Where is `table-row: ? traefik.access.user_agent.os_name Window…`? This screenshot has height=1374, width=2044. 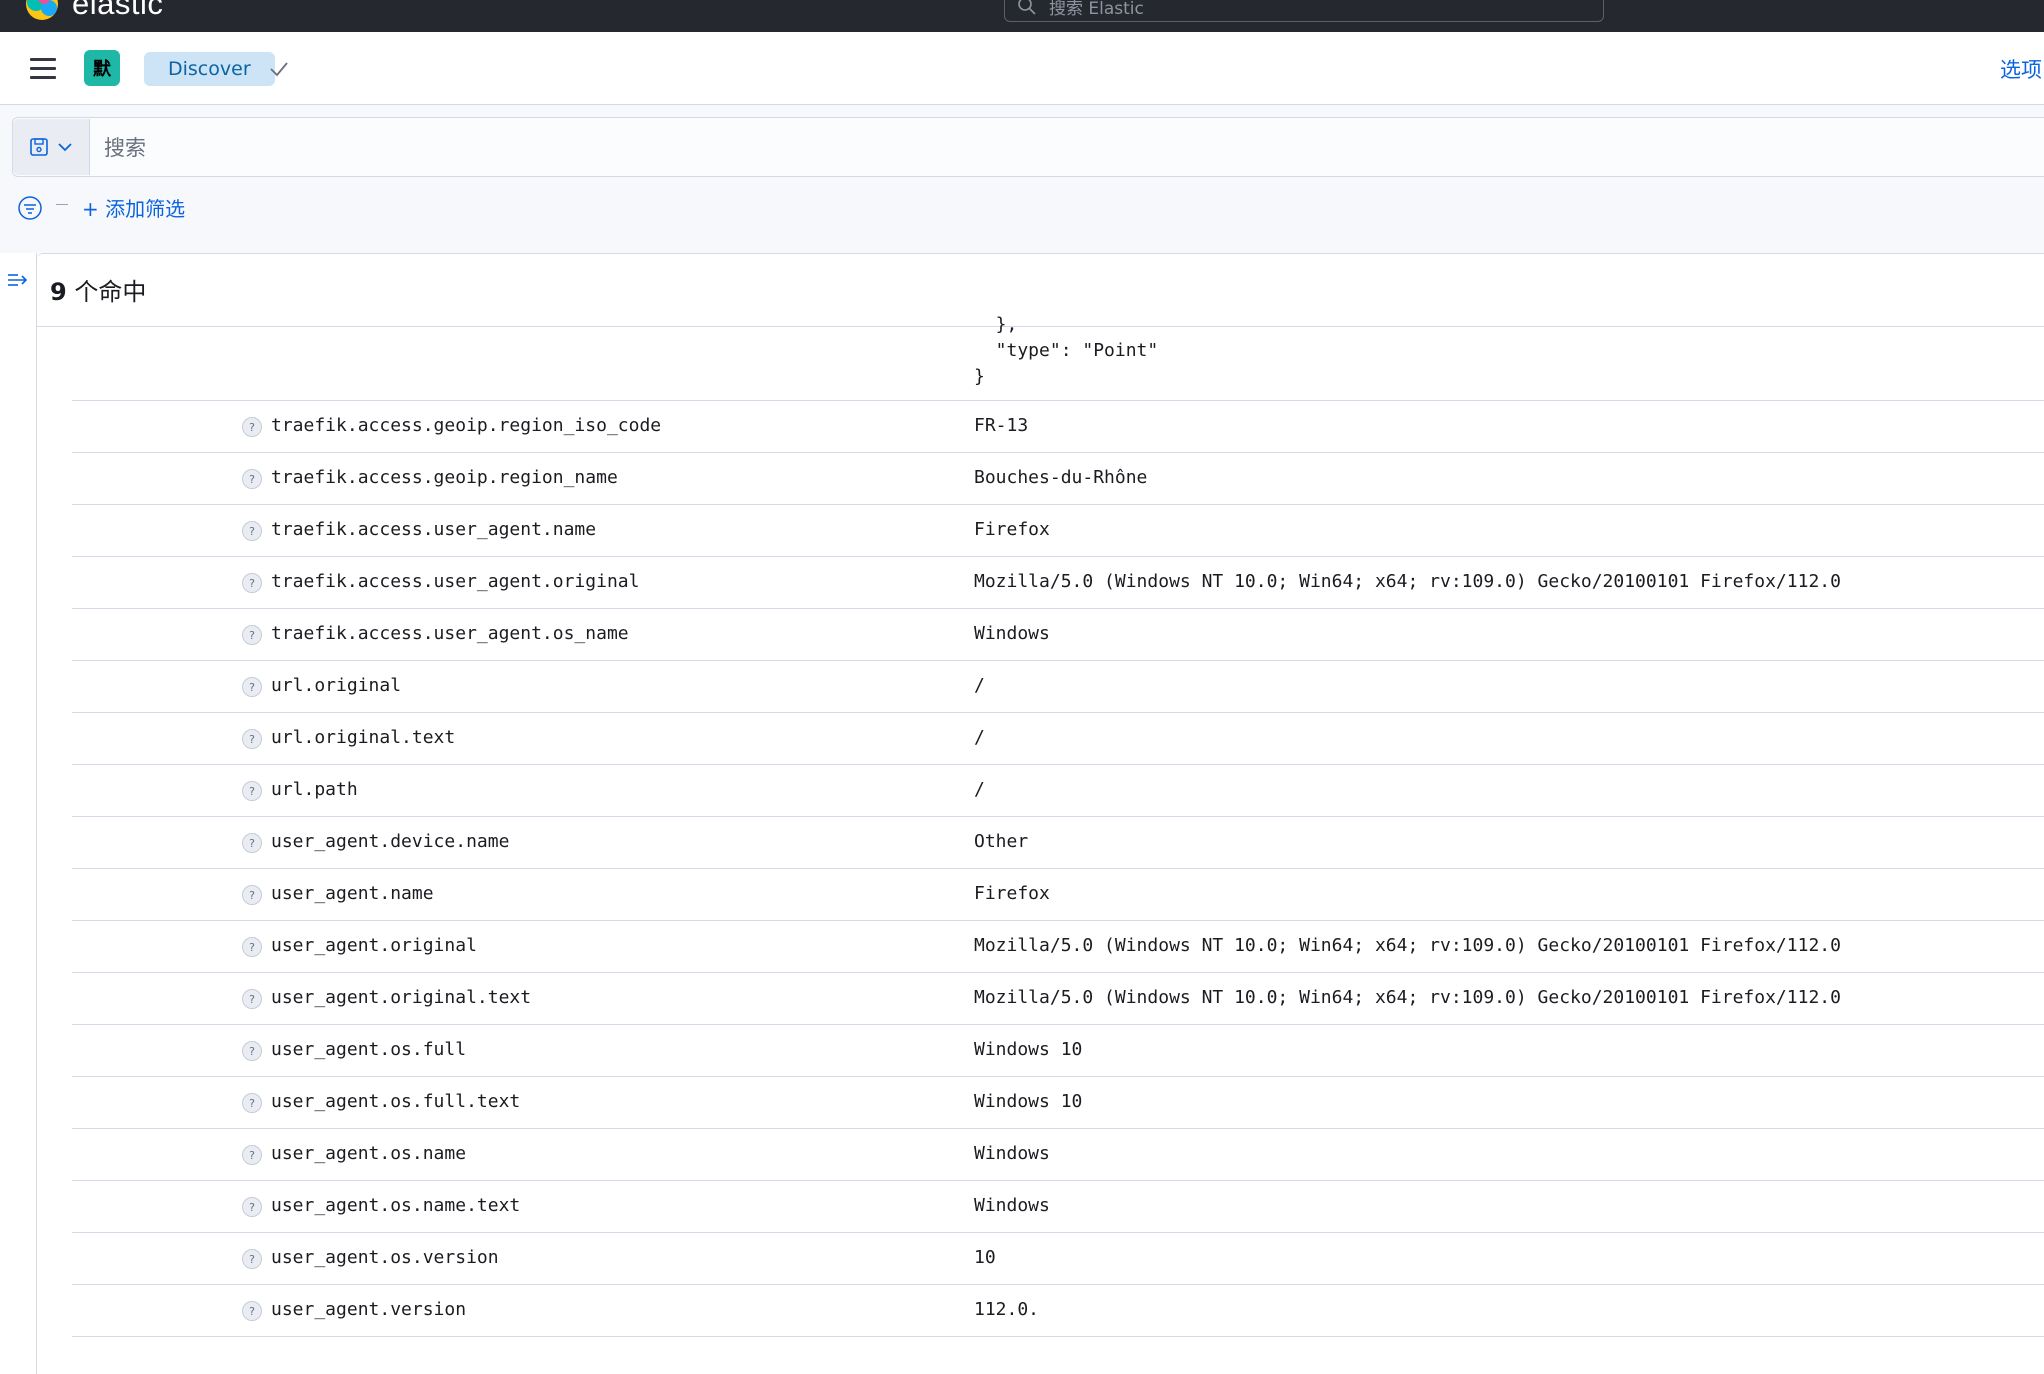 table-row: ? traefik.access.user_agent.os_name Window… is located at coordinates (1058, 635).